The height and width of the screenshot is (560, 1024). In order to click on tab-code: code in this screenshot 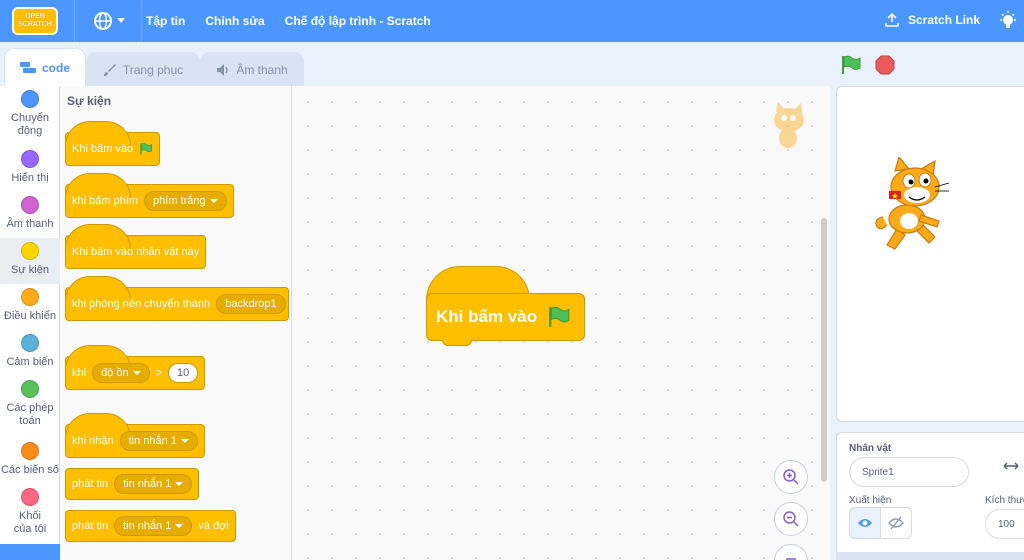, I will do `click(45, 67)`.